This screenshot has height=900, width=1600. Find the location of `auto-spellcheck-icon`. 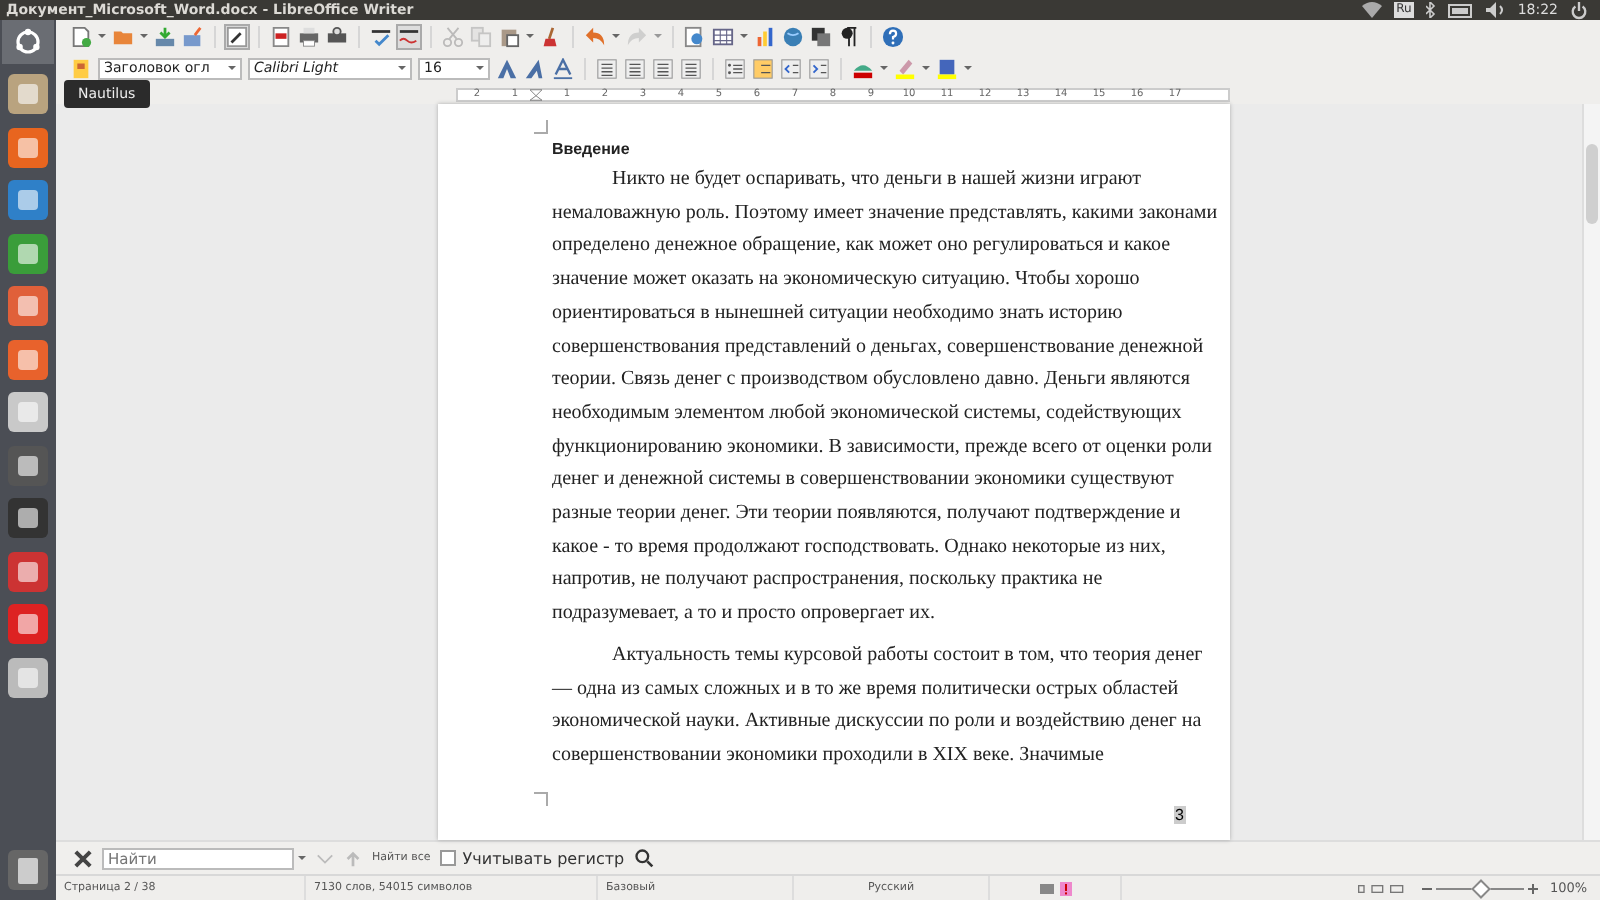

auto-spellcheck-icon is located at coordinates (409, 36).